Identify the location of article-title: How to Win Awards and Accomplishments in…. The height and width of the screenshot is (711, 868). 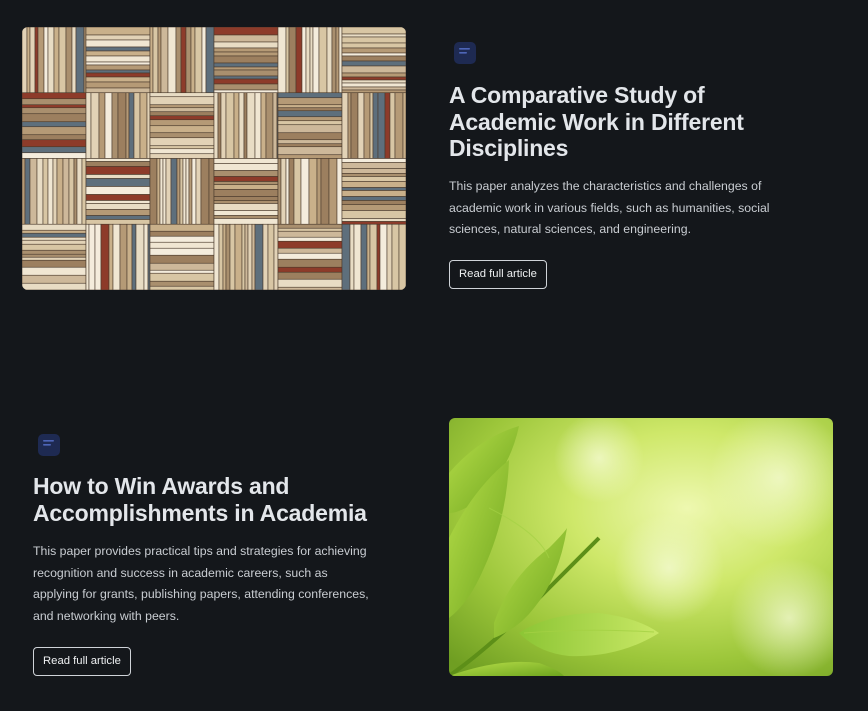
(200, 499).